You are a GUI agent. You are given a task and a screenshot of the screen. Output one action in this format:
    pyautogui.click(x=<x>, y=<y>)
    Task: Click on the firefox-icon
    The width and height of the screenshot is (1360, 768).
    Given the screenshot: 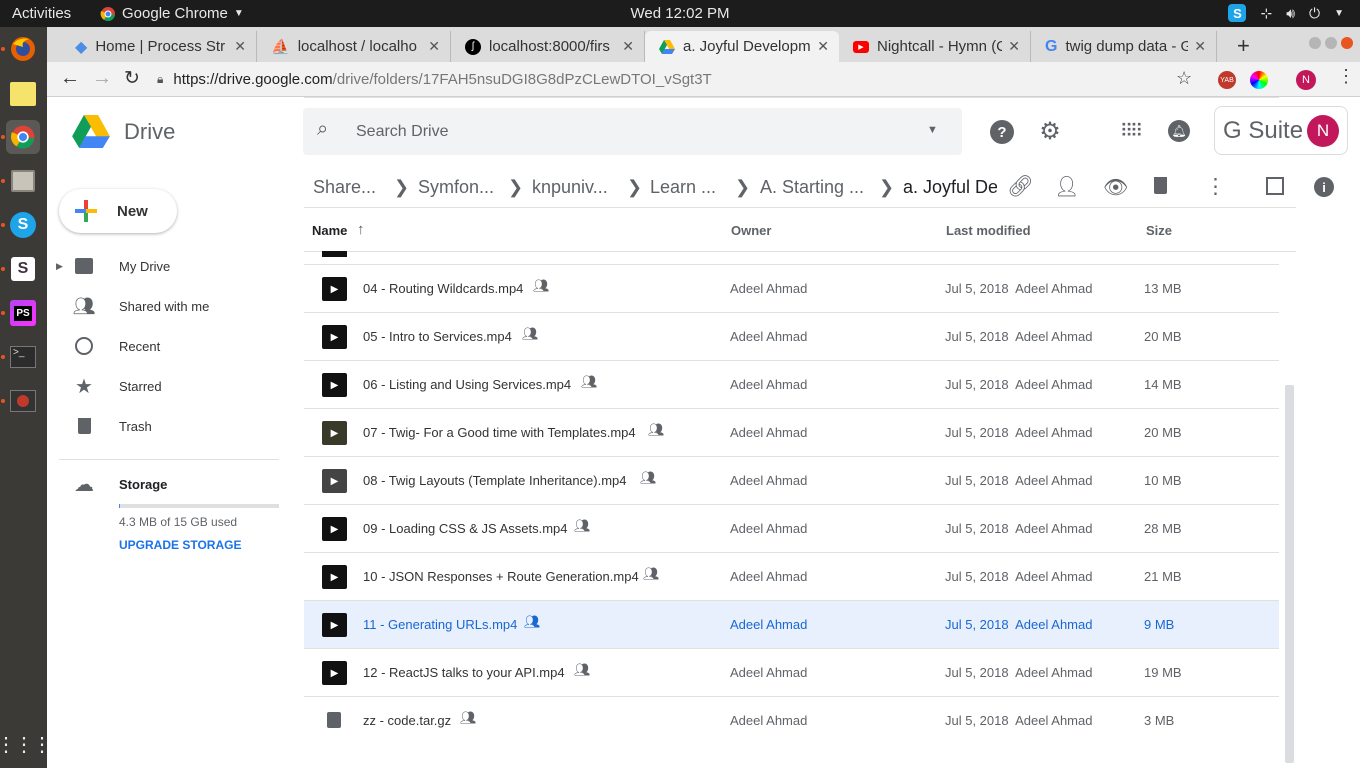 What is the action you would take?
    pyautogui.click(x=23, y=49)
    